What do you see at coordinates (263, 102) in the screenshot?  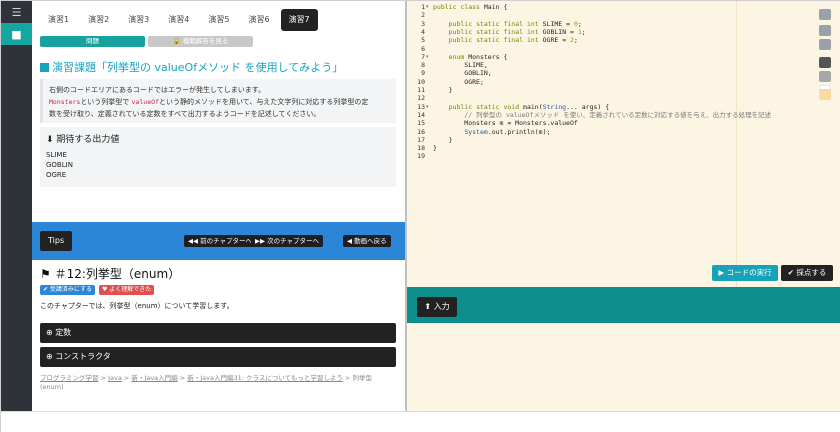 I see `desc-text: という静的メソッドを用いて、与えた文字列に対応する列挙型の定` at bounding box center [263, 102].